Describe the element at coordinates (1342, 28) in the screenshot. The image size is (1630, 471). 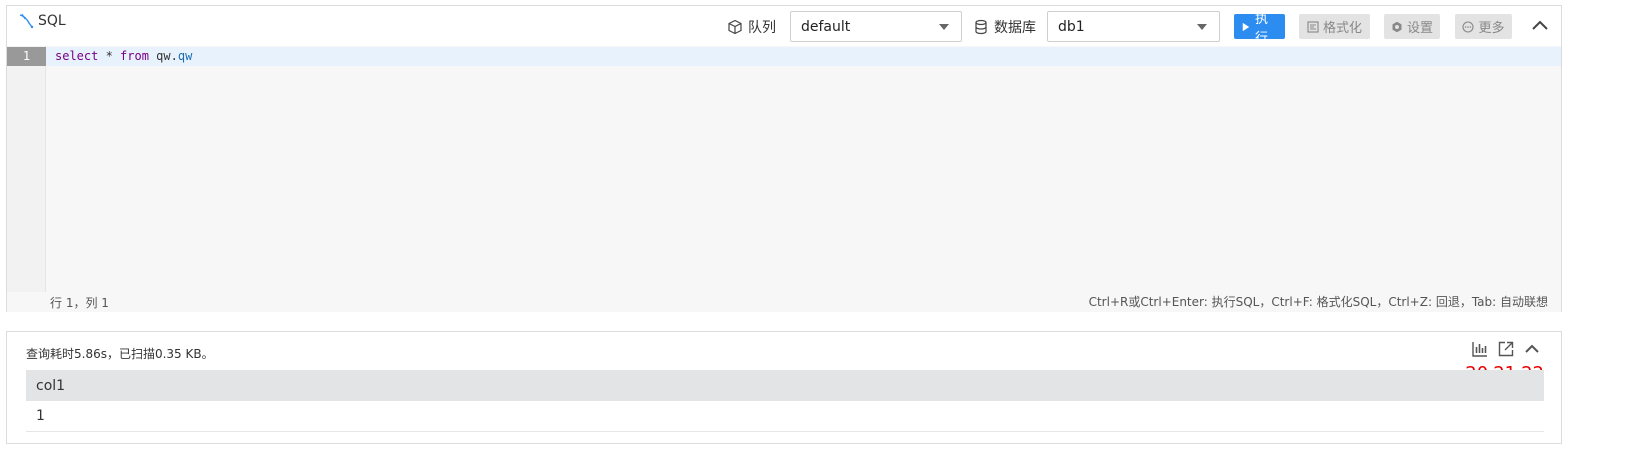
I see `format-button-label: 格式化` at that location.